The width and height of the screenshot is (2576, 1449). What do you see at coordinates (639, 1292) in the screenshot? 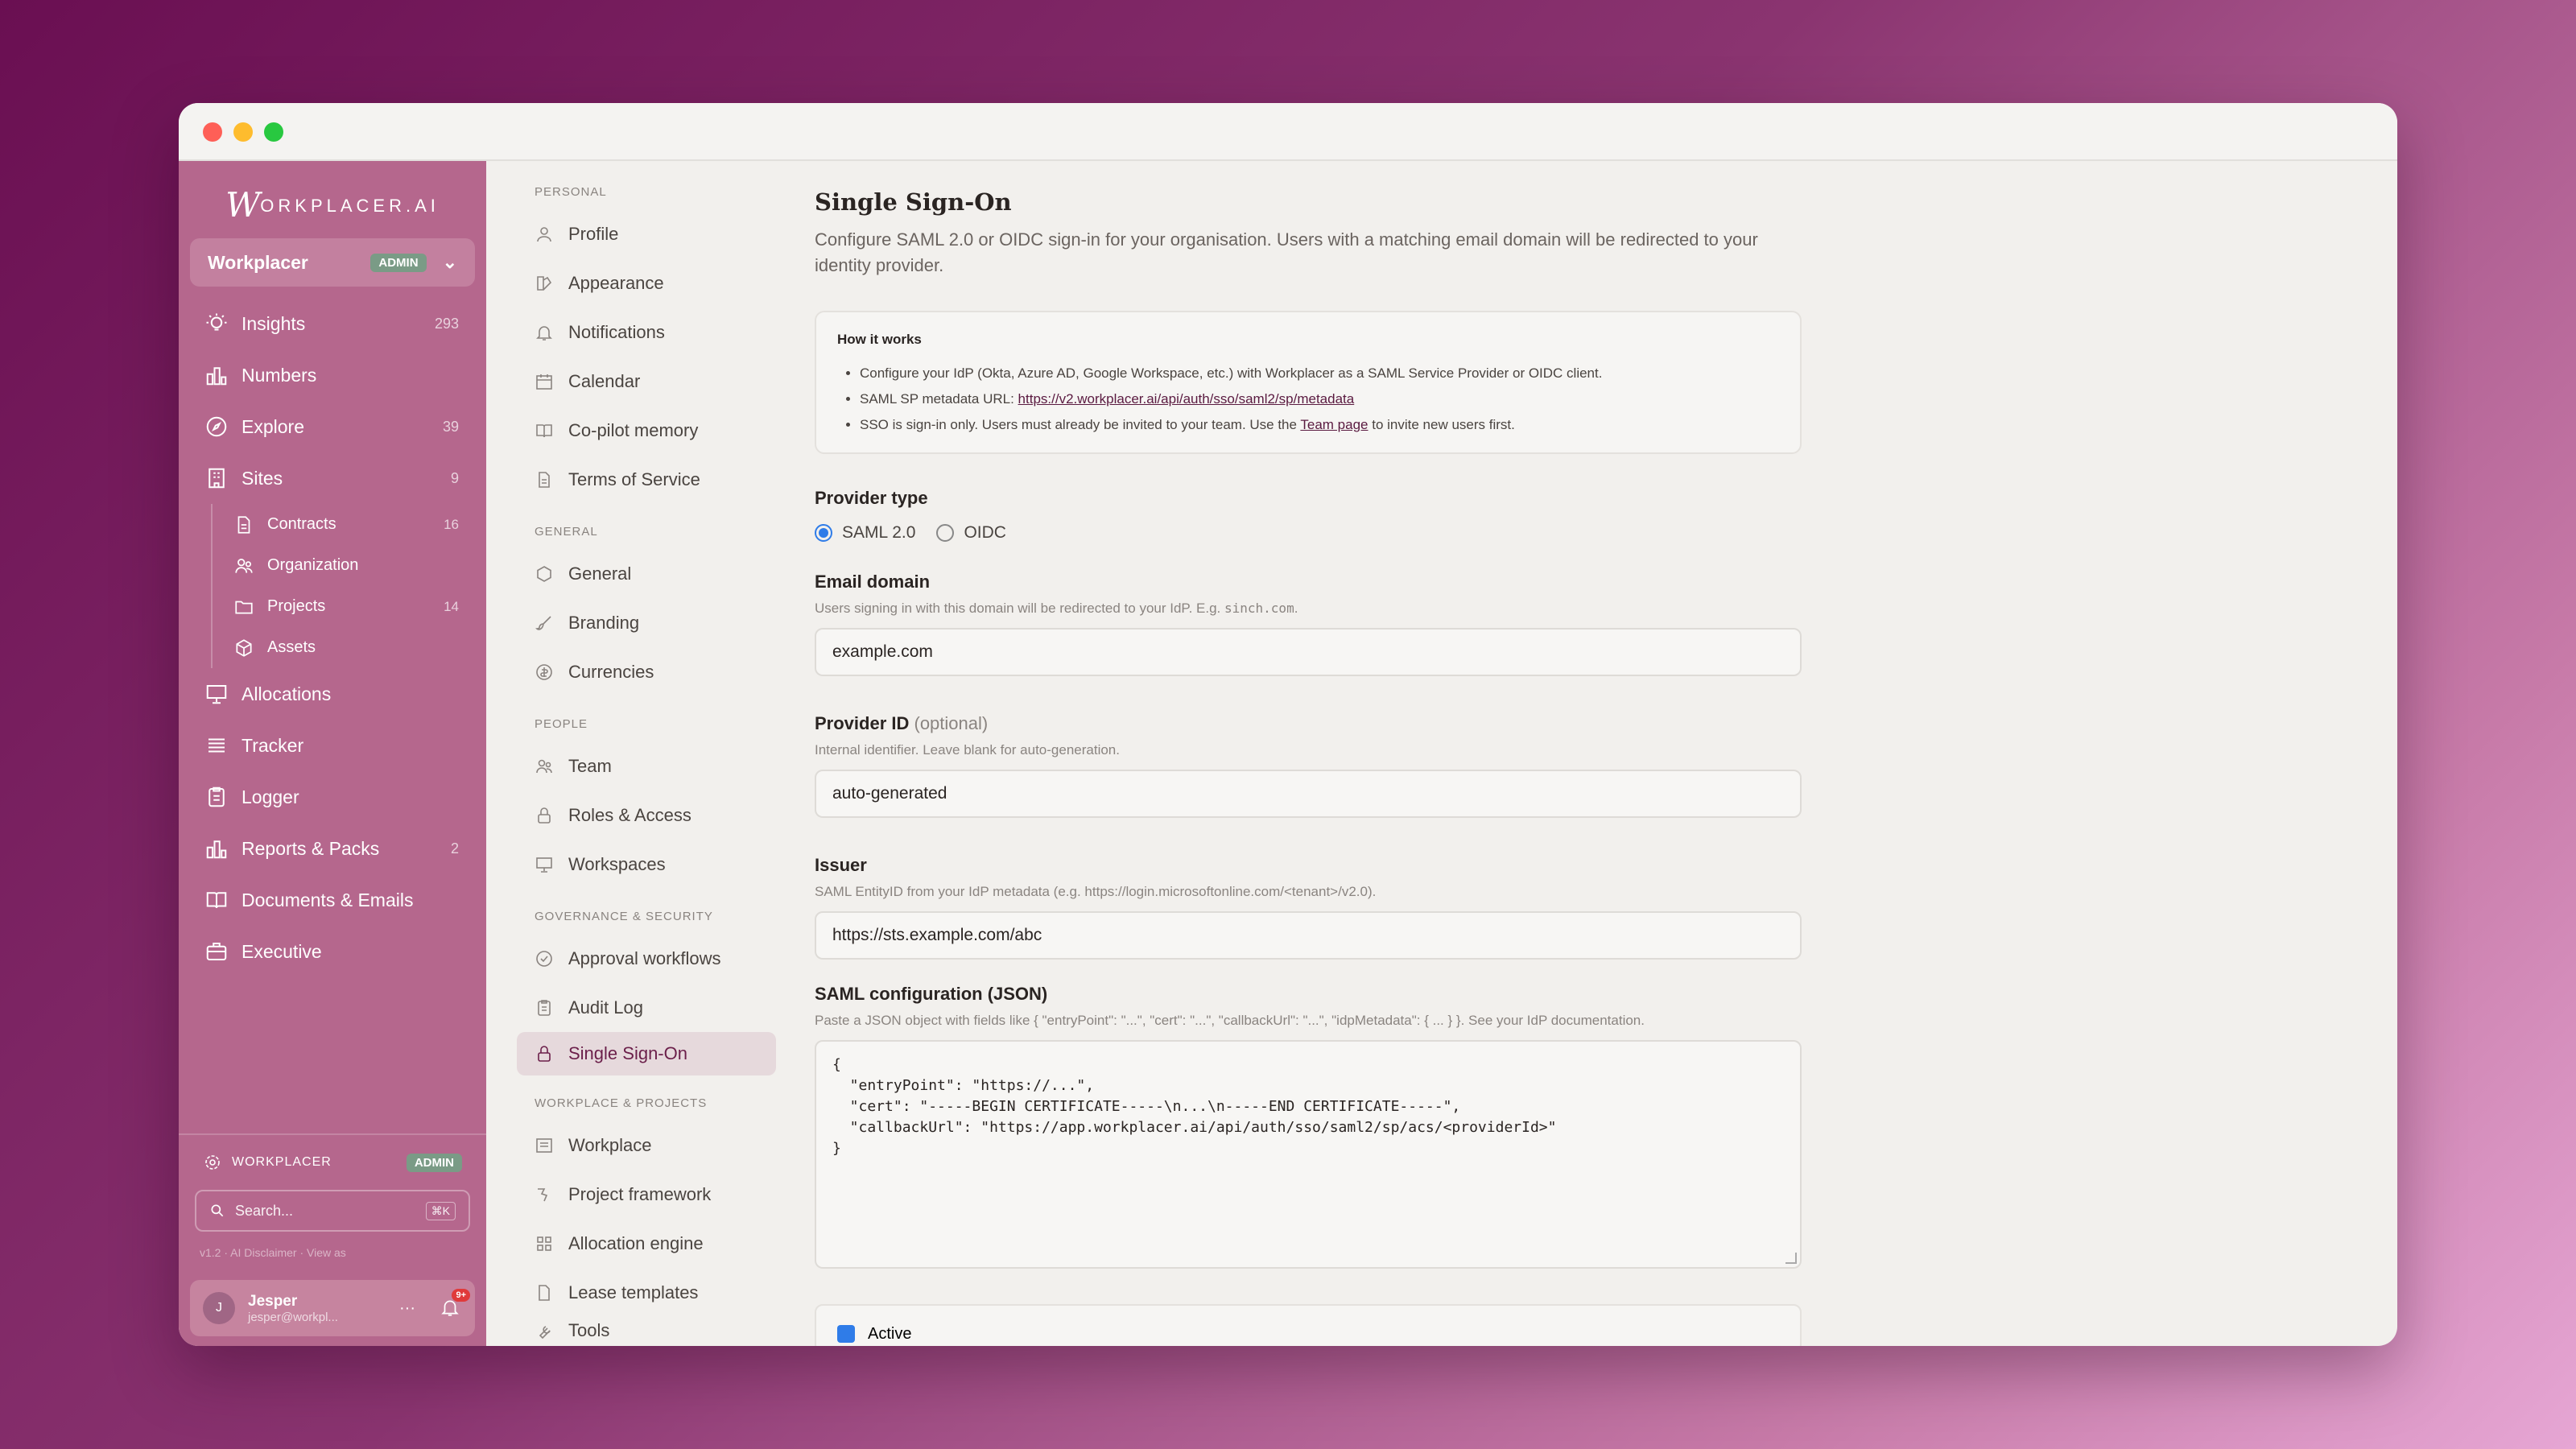
I see `settings-item-lease-templates: Lease templates` at bounding box center [639, 1292].